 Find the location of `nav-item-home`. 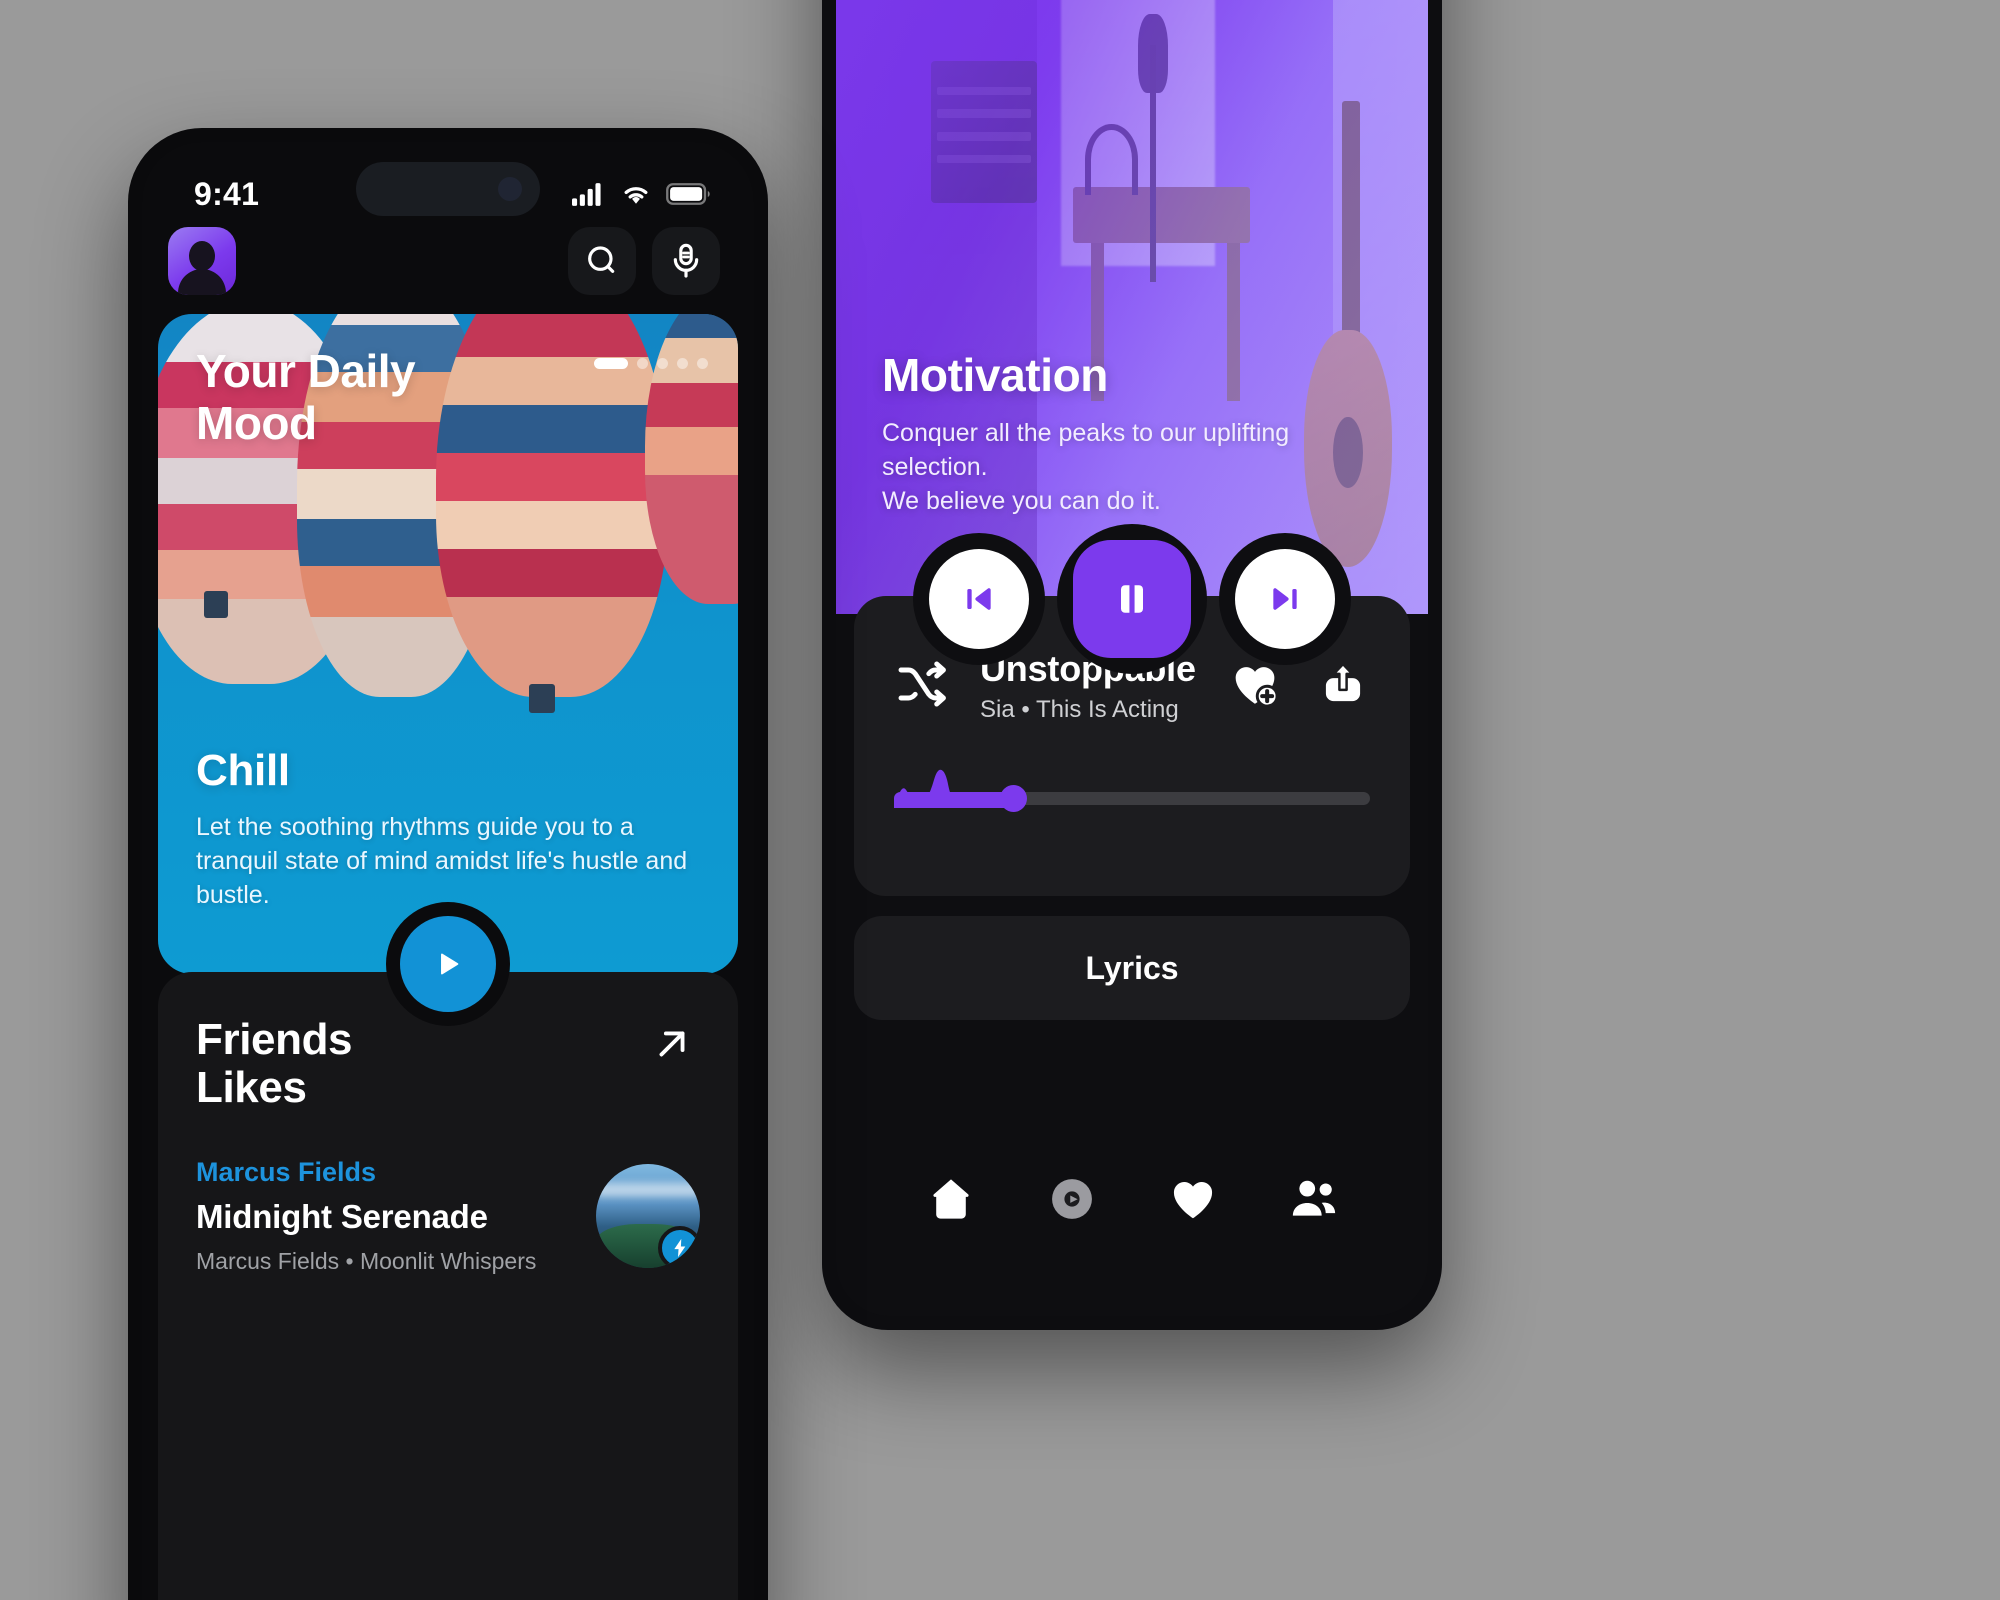

nav-item-home is located at coordinates (951, 1199).